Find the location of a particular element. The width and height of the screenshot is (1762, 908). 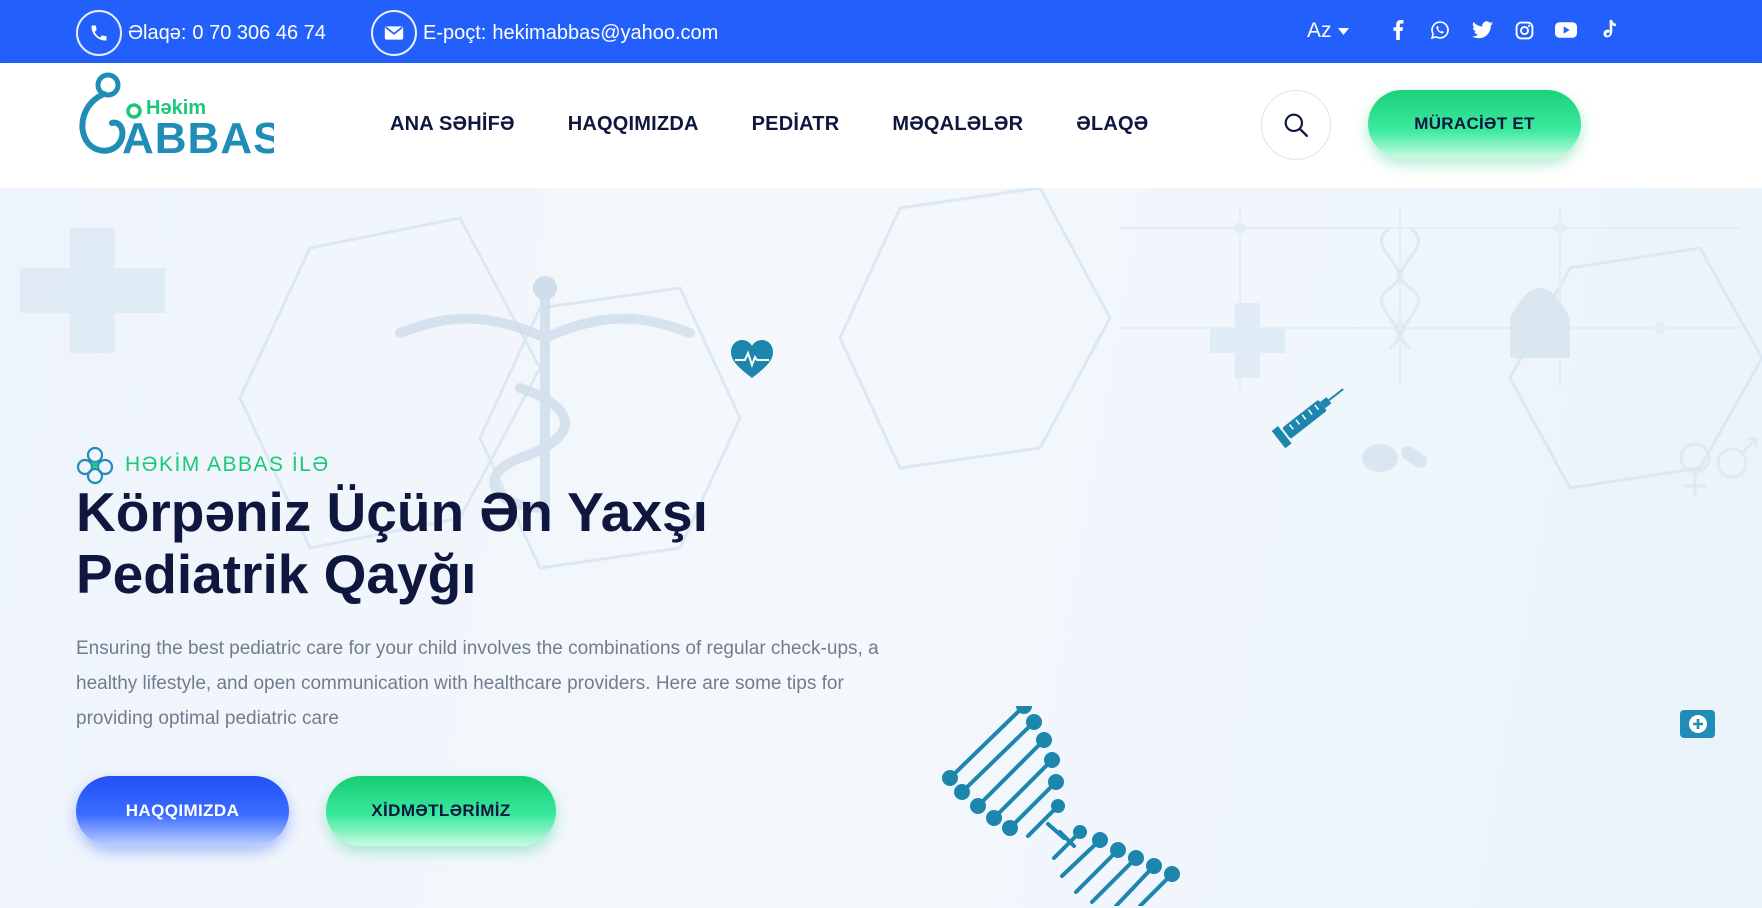

whatsapp-icon is located at coordinates (1440, 30).